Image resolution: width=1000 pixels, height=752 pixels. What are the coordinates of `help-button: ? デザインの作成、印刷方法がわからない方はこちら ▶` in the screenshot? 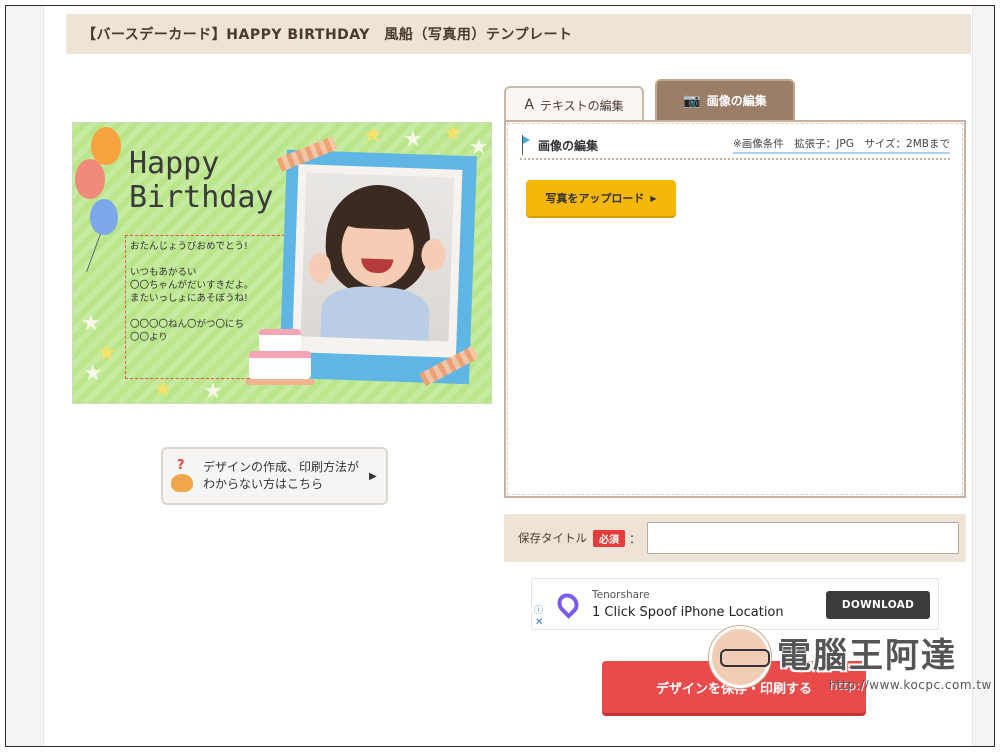 It's located at (274, 476).